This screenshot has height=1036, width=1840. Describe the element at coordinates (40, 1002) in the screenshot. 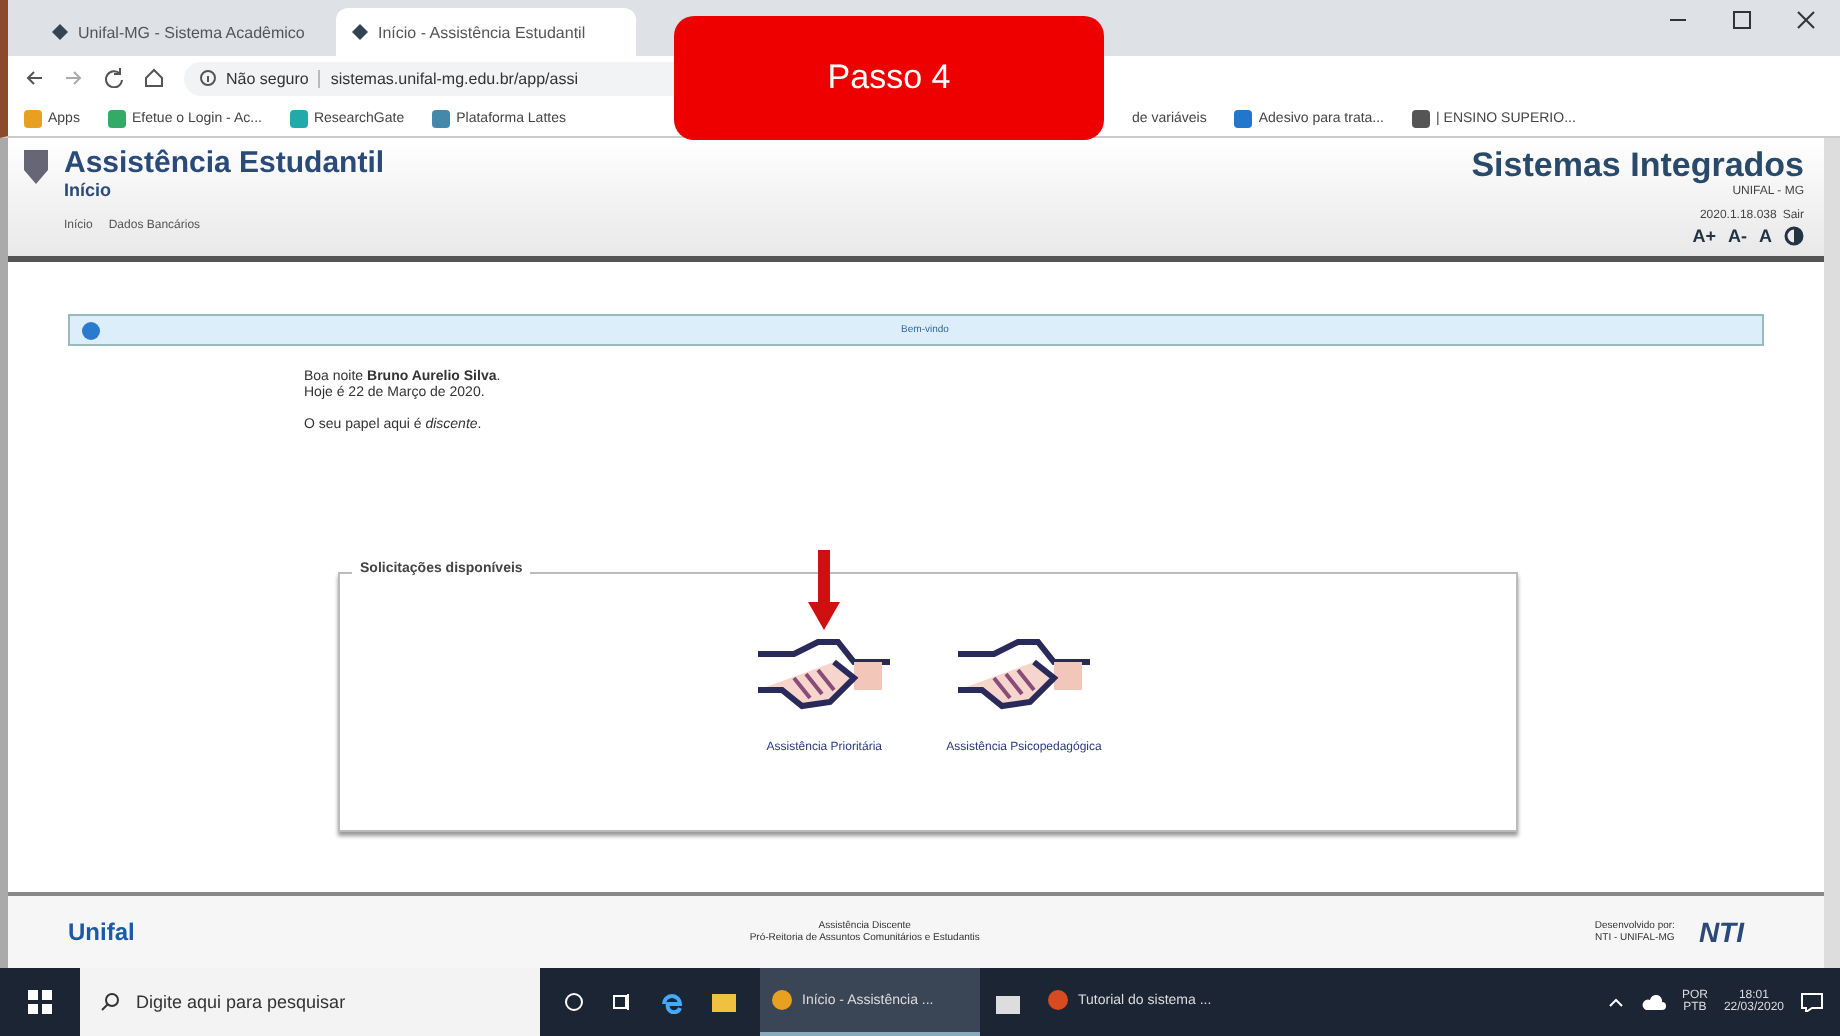

I see `windows-start-icon` at that location.